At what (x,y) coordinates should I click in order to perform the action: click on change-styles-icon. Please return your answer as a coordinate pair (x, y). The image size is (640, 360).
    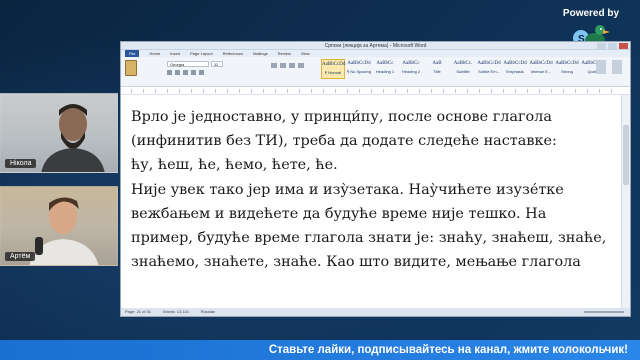
    Looking at the image, I should click on (601, 67).